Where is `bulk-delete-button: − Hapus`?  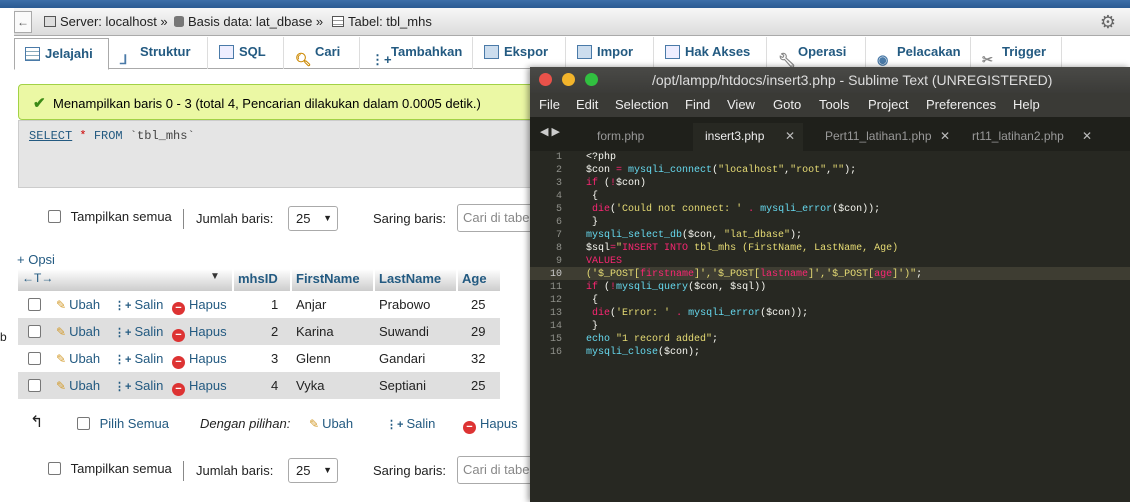 bulk-delete-button: − Hapus is located at coordinates (490, 425).